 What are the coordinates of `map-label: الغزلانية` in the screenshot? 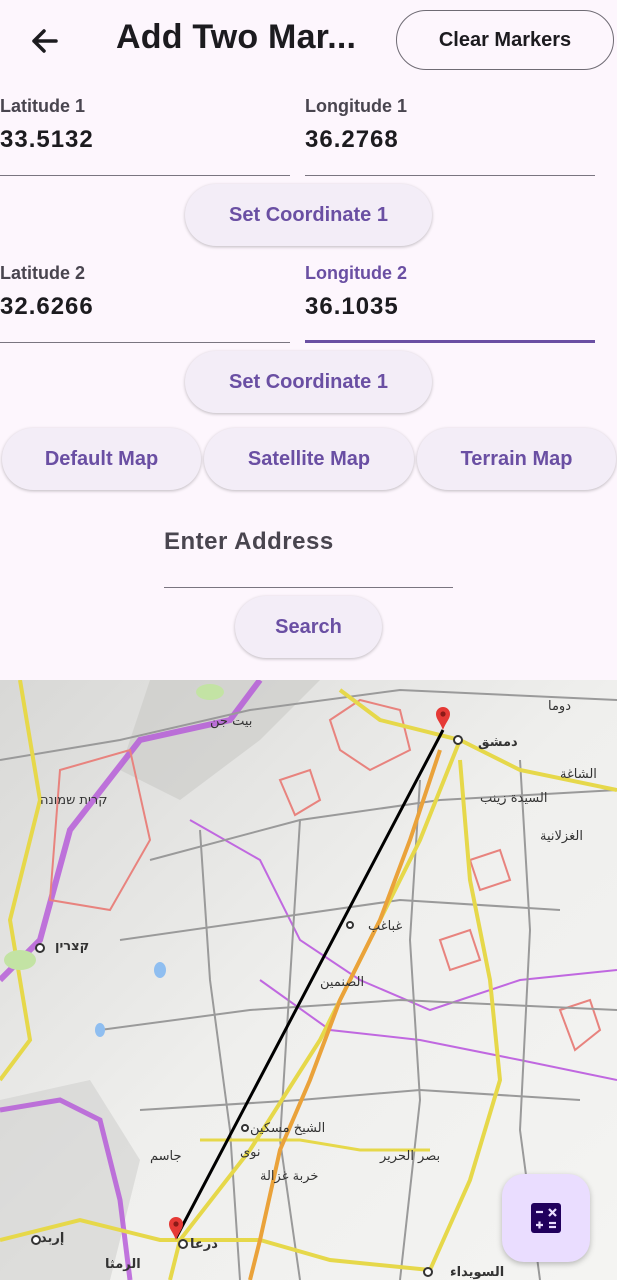 It's located at (561, 836).